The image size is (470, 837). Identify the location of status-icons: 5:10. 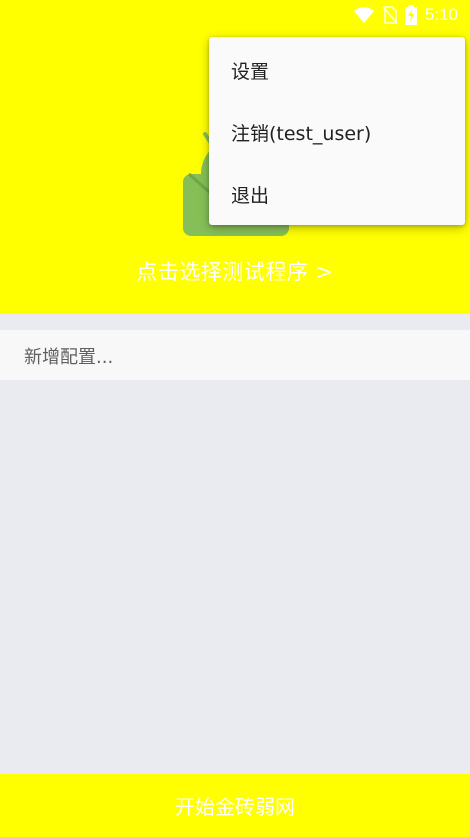
(405, 15).